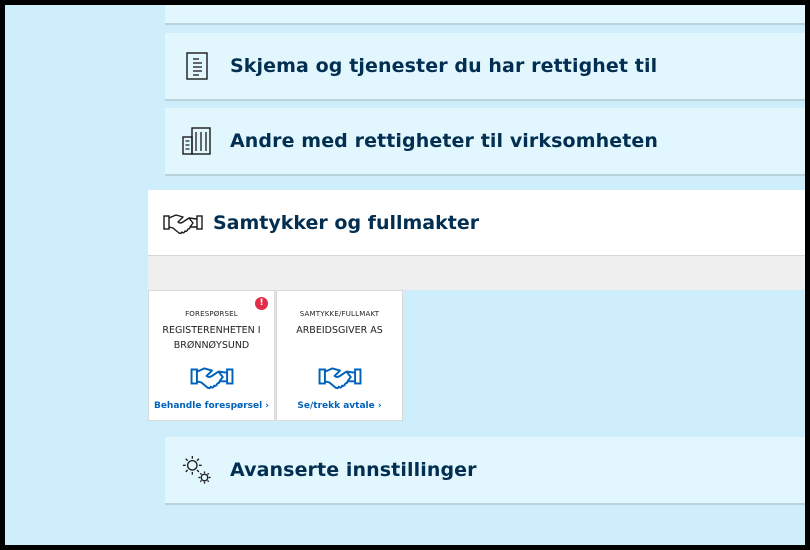 The image size is (810, 550). I want to click on section-consents: Samtykker og fullmakter, so click(476, 223).